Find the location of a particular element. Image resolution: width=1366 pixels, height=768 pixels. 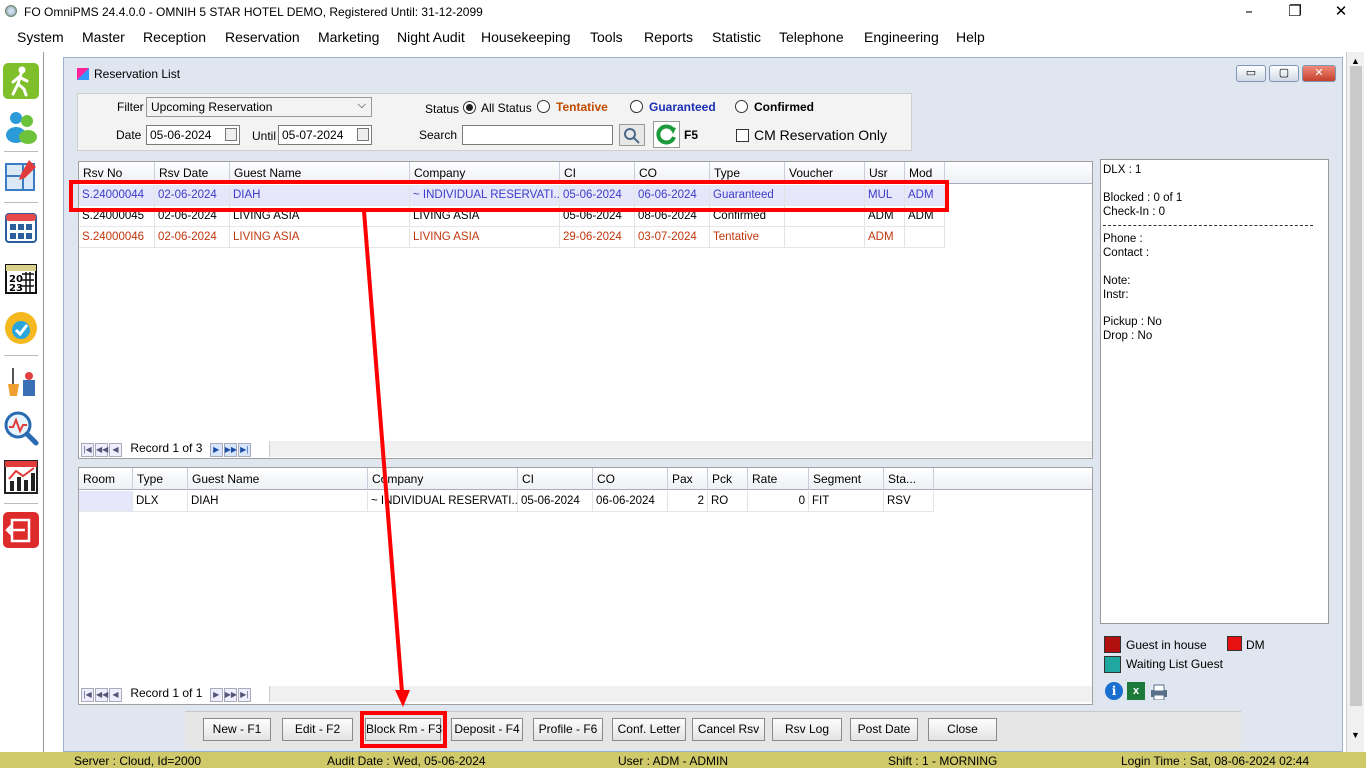

cm-only-checkbox is located at coordinates (742, 135).